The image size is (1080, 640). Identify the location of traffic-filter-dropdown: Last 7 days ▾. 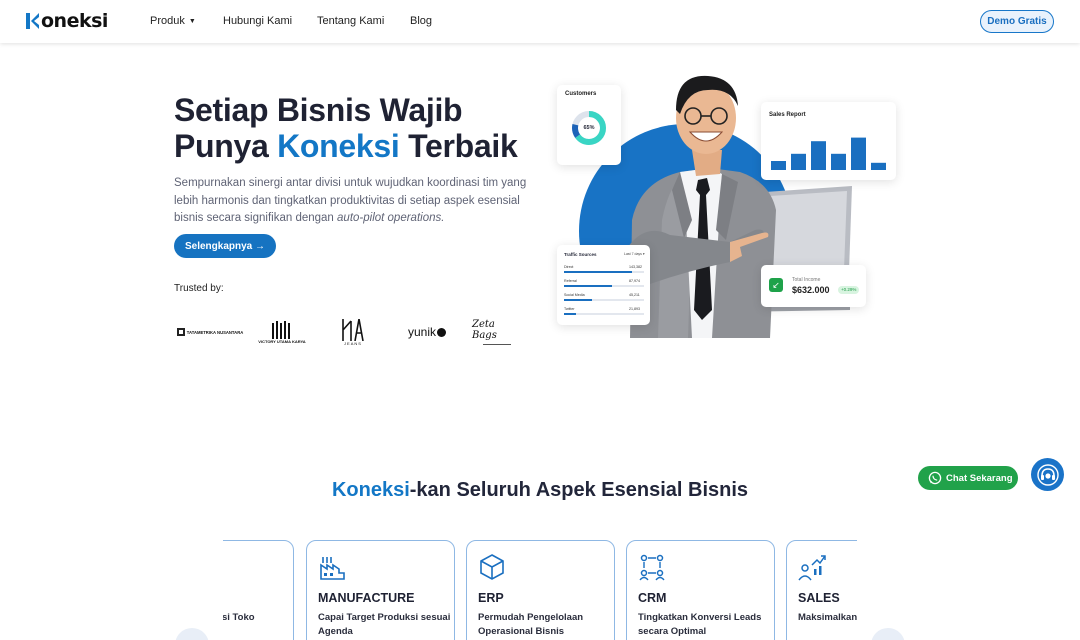
(634, 254).